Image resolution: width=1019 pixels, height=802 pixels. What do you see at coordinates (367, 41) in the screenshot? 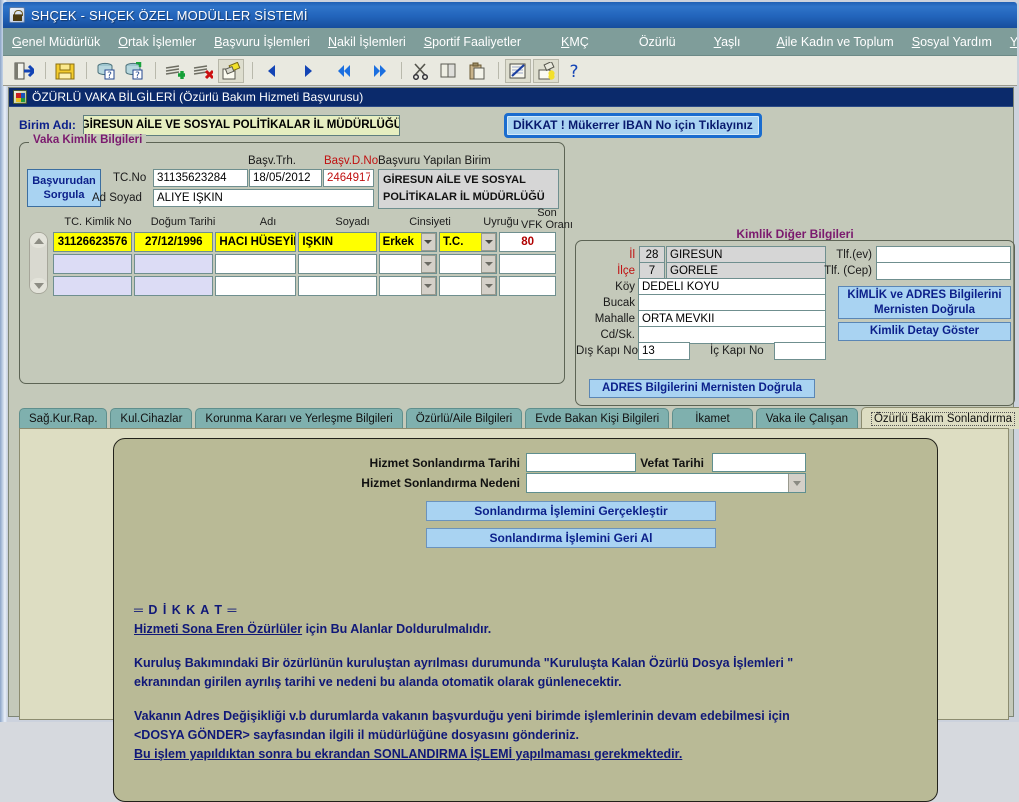
I see `menu-item-nakil-islemleri: Nakil İşlemleri` at bounding box center [367, 41].